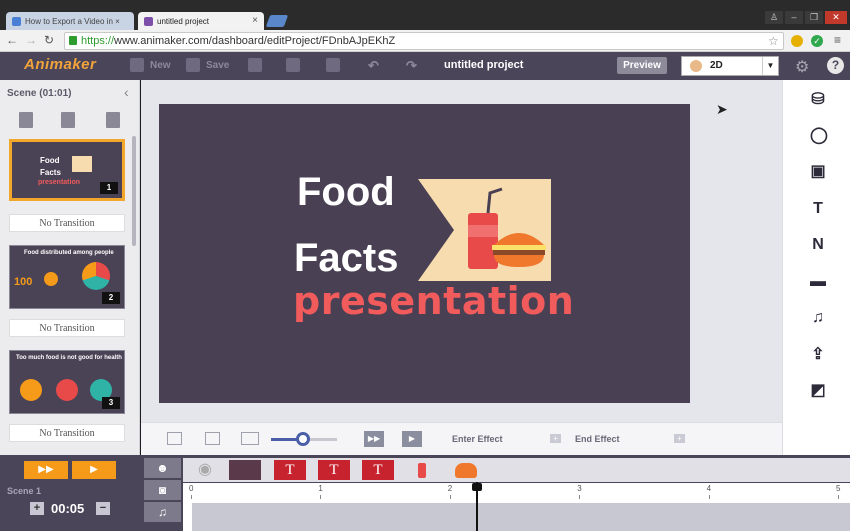 The image size is (850, 531). What do you see at coordinates (818, 355) in the screenshot?
I see `upload-icon: ⇪` at bounding box center [818, 355].